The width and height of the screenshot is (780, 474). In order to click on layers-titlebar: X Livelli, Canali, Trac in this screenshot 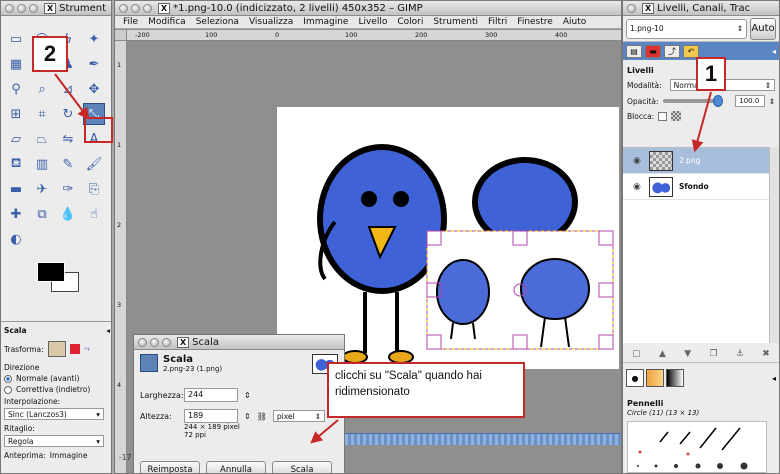, I will do `click(701, 8)`.